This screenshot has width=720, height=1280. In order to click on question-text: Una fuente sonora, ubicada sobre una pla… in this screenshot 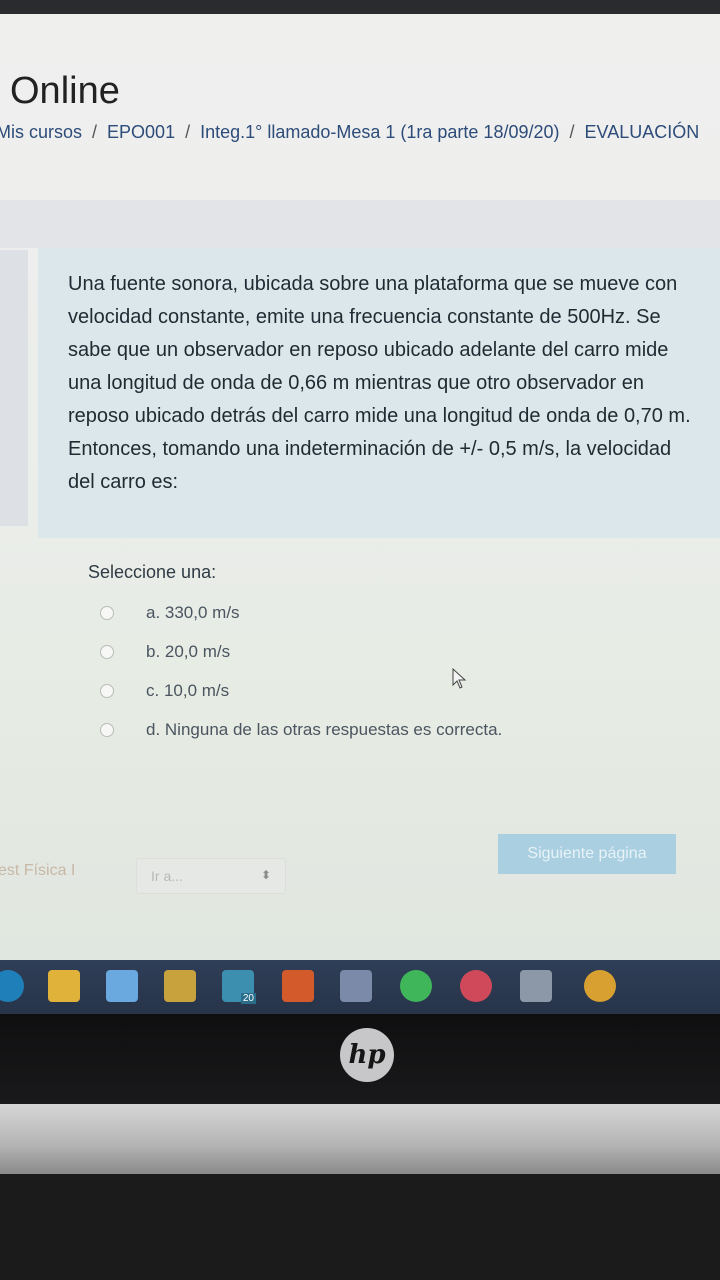, I will do `click(379, 383)`.